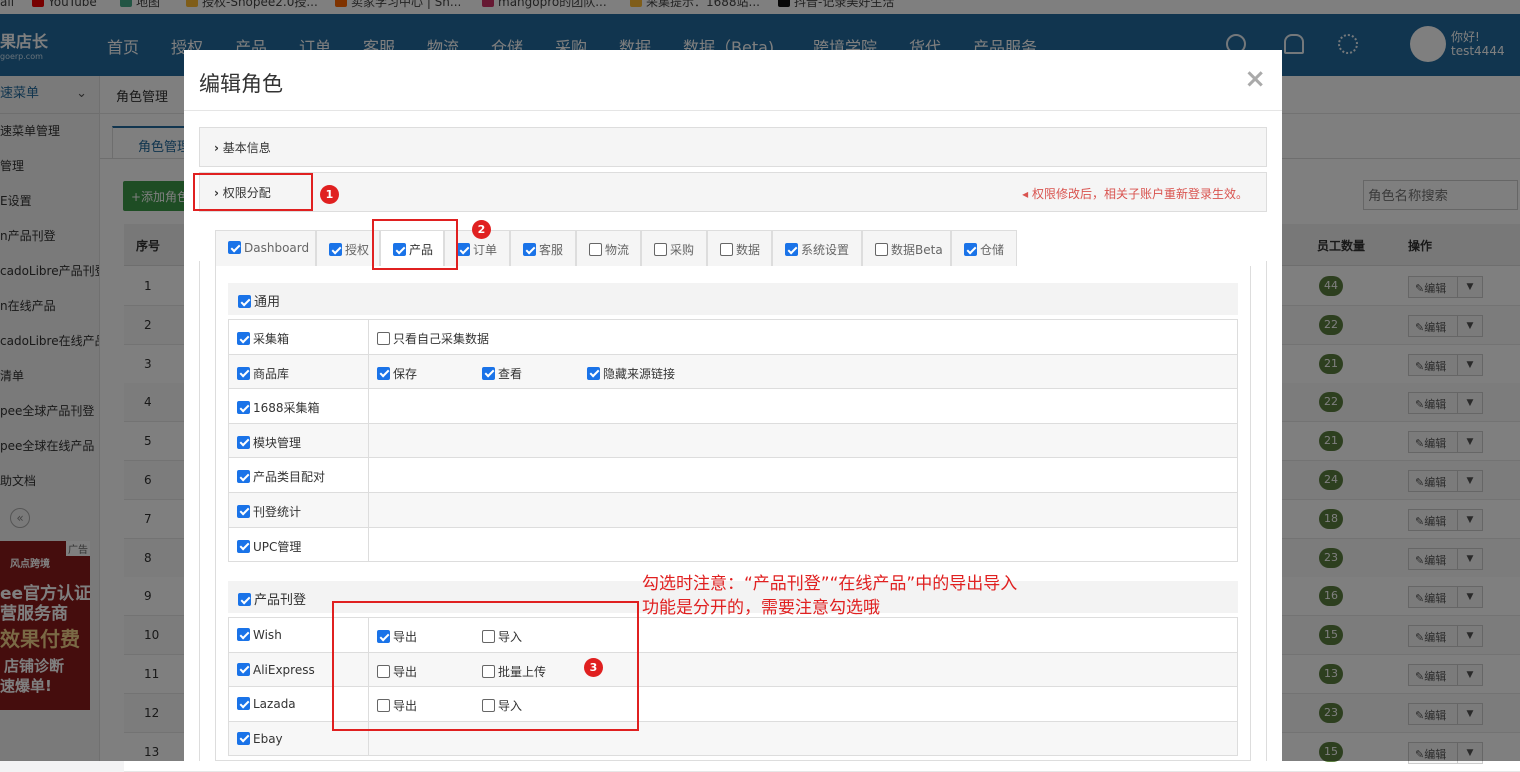 The width and height of the screenshot is (1520, 772). Describe the element at coordinates (817, 248) in the screenshot. I see `tab-system-settings: 系统设置` at that location.